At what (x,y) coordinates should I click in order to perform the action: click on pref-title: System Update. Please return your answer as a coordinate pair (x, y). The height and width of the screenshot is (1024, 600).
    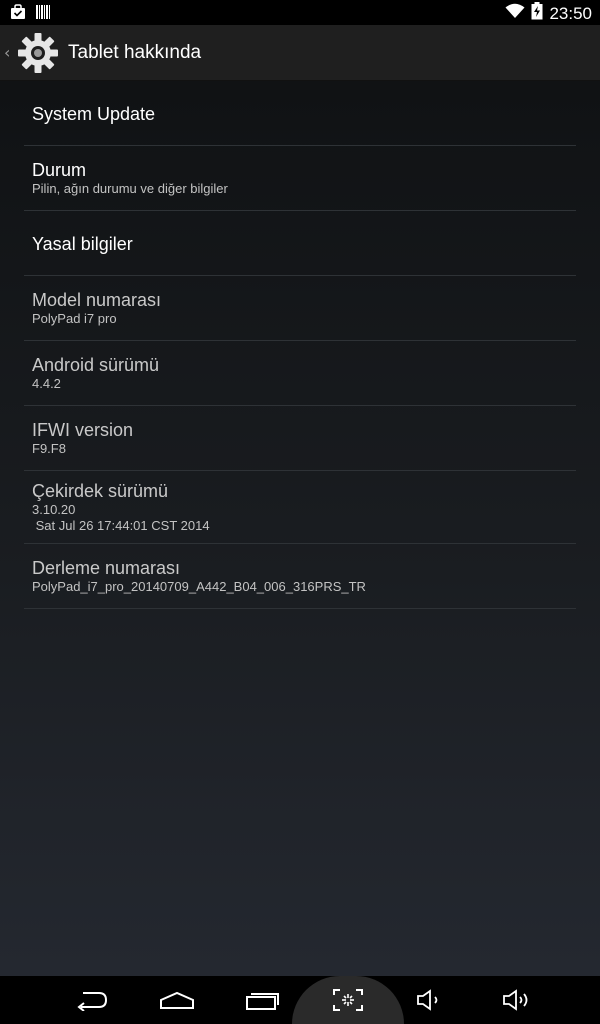
    Looking at the image, I should click on (94, 114).